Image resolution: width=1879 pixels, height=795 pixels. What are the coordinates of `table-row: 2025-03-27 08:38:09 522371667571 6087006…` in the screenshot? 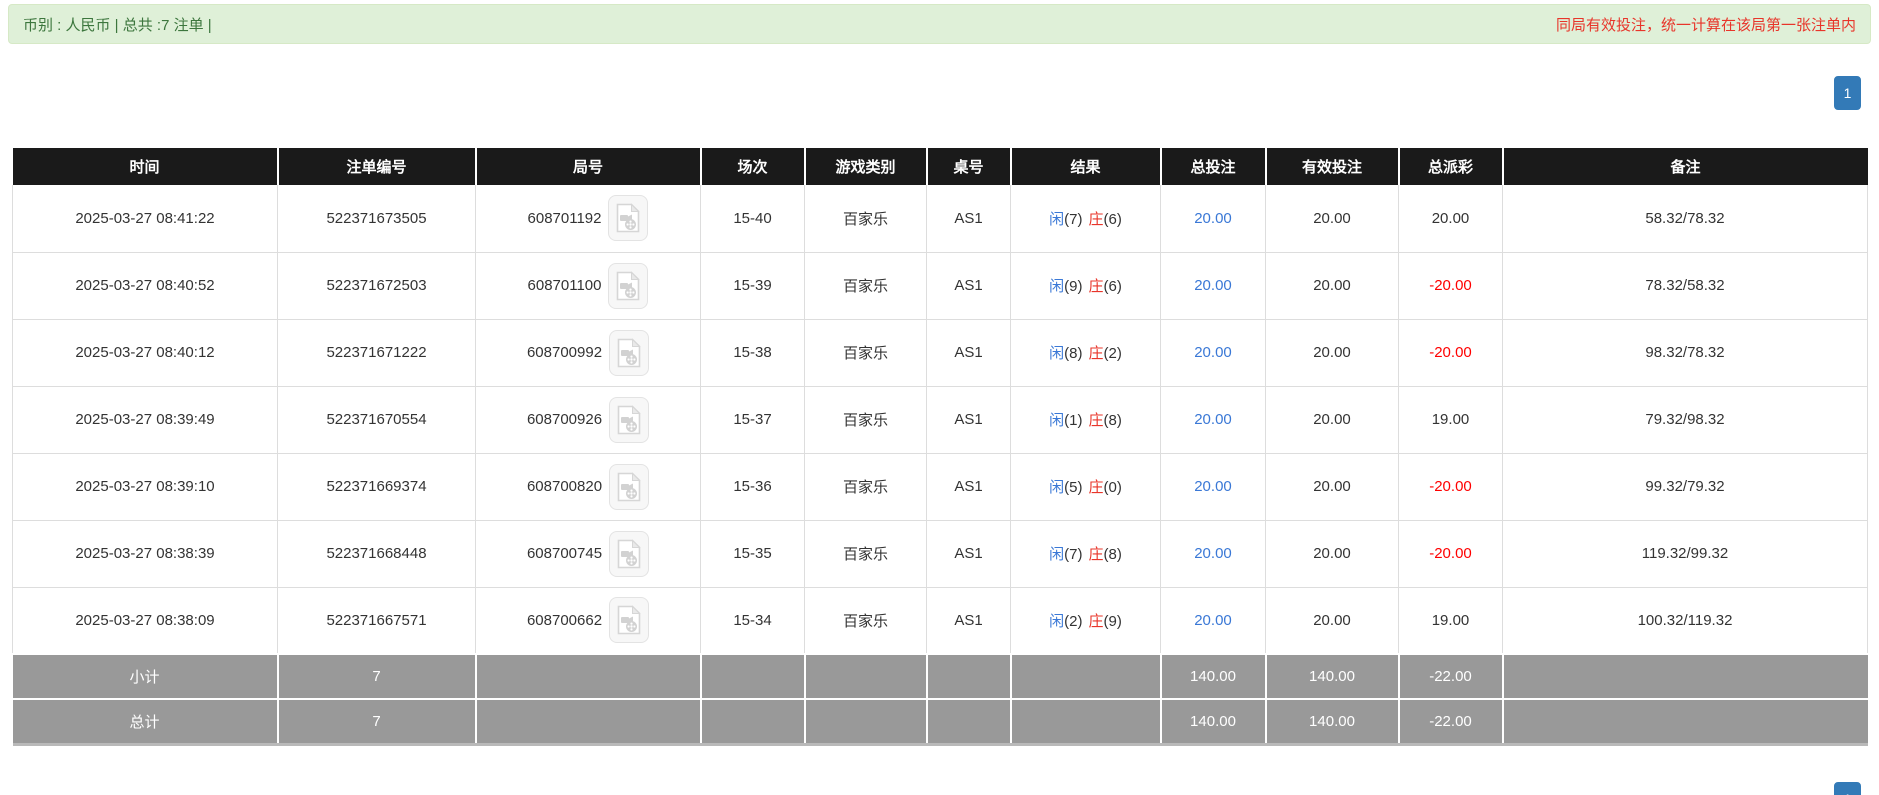 It's located at (940, 621).